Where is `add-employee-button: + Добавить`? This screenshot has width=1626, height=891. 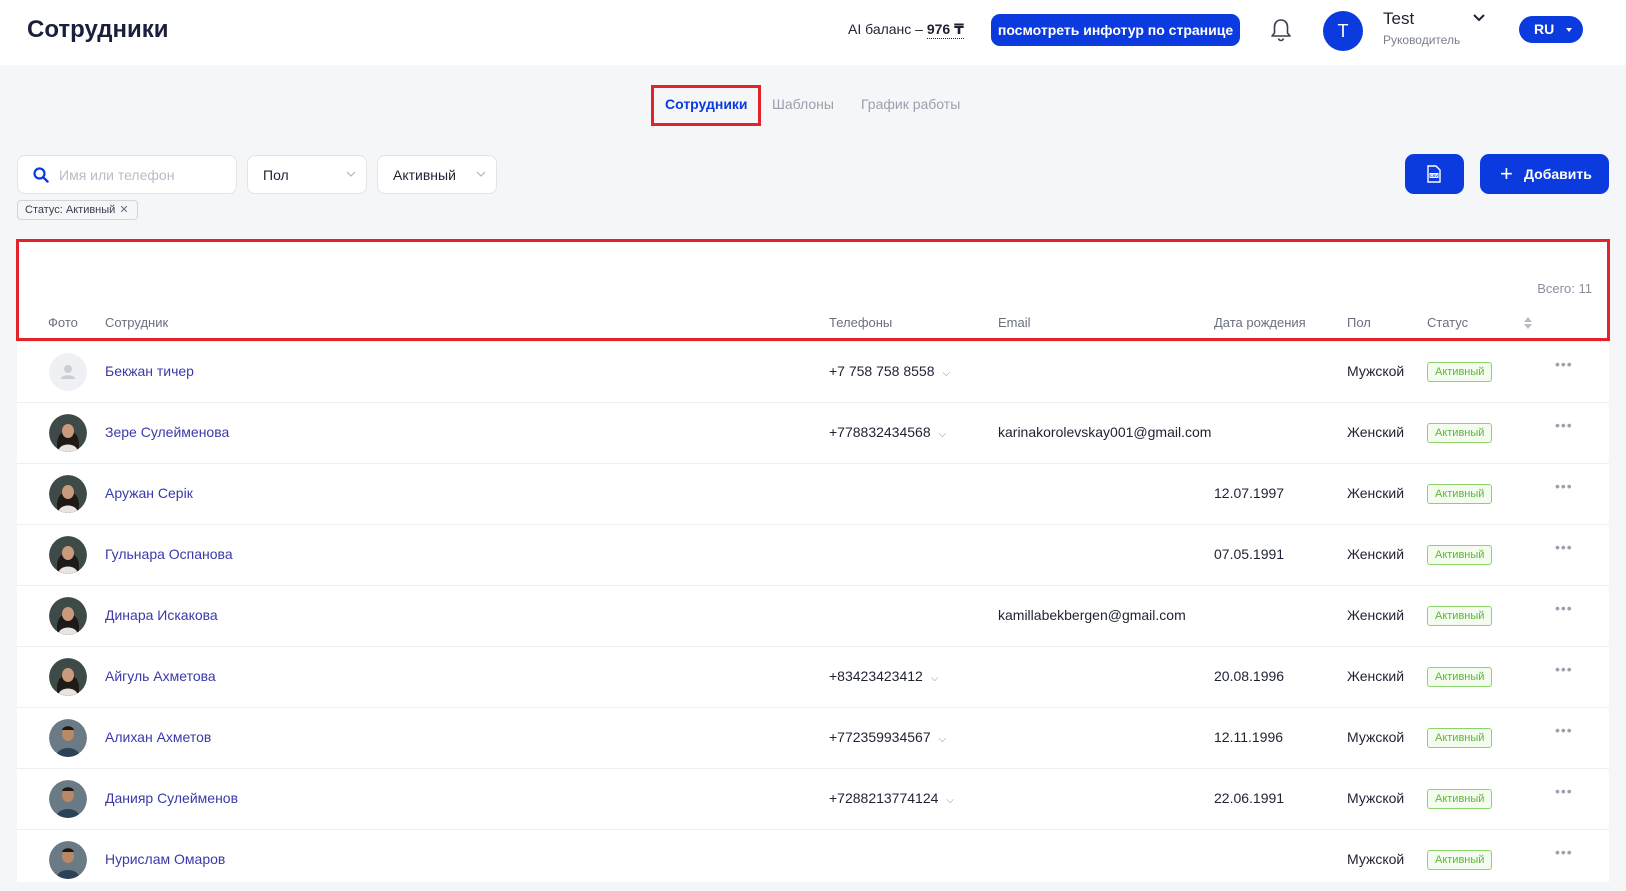
add-employee-button: + Добавить is located at coordinates (1544, 174).